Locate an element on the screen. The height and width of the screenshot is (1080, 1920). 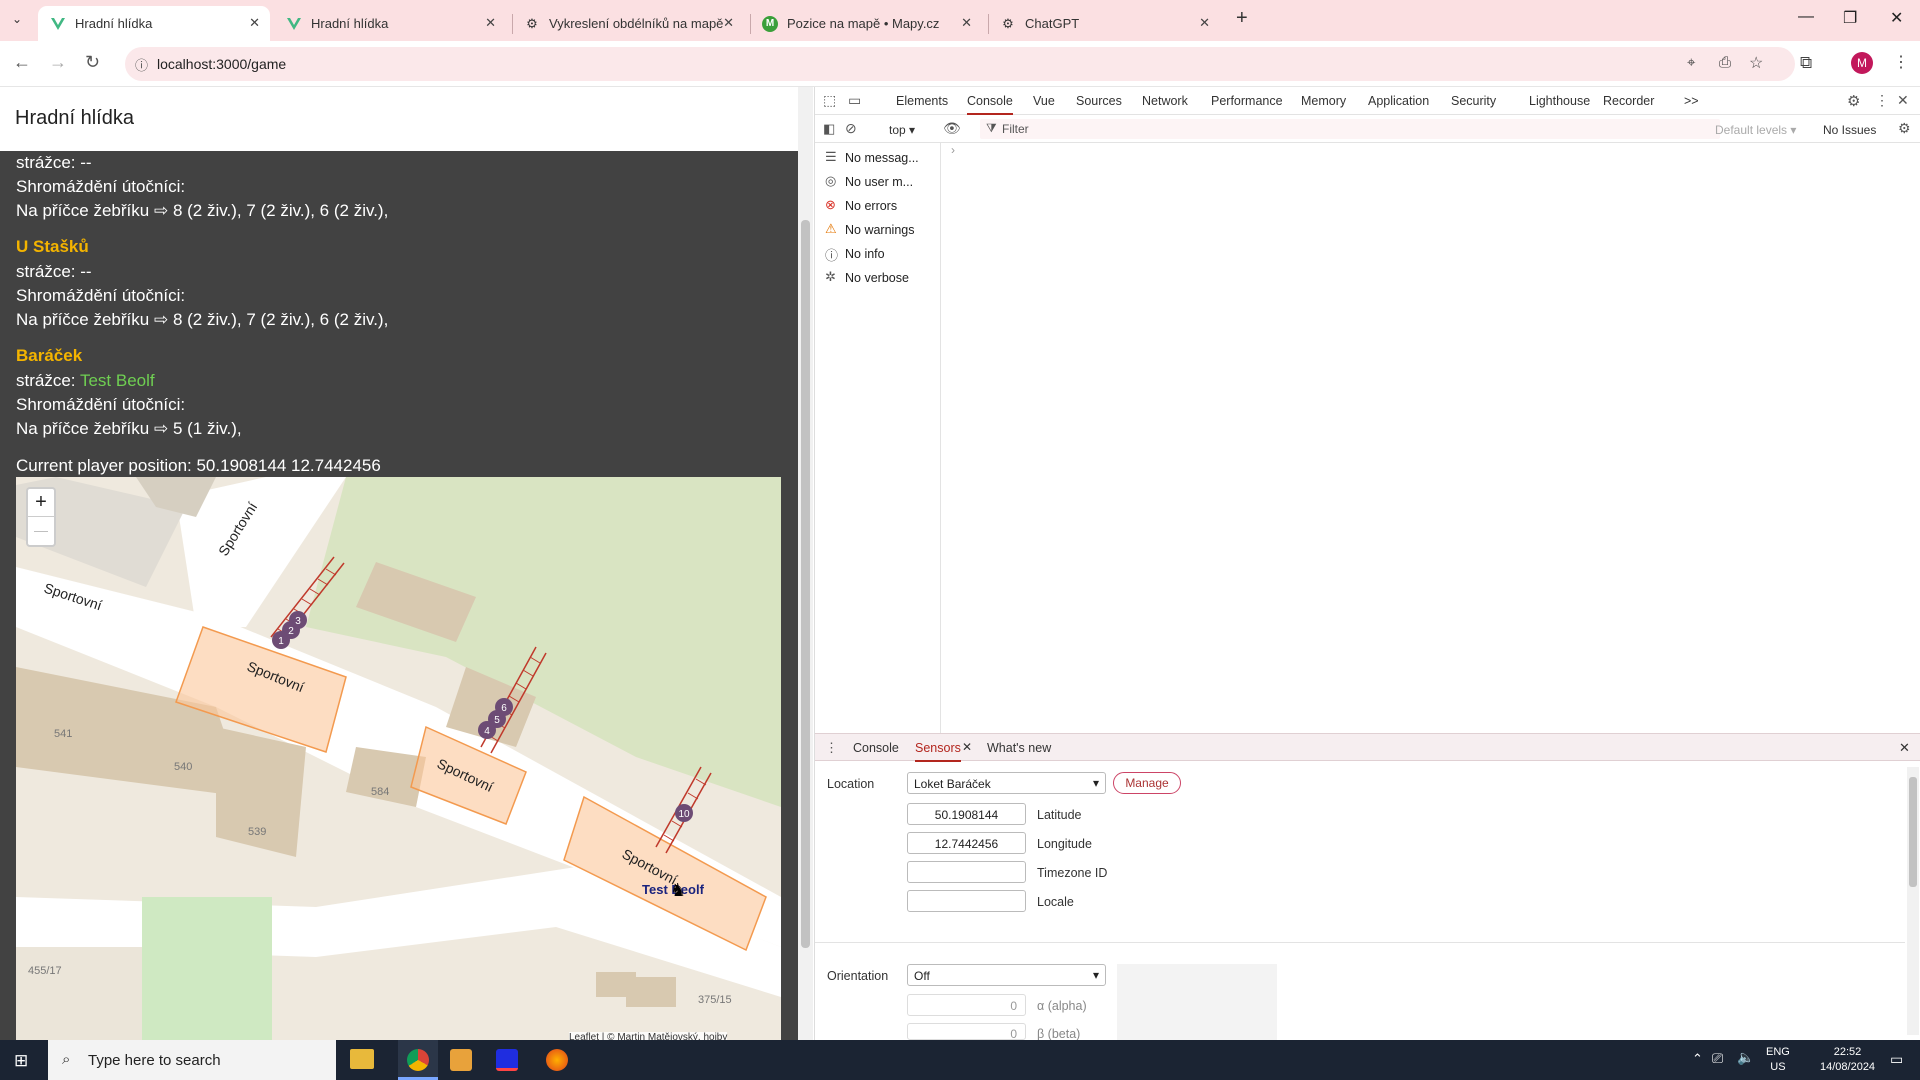
mapy-icon: M is located at coordinates (770, 23).